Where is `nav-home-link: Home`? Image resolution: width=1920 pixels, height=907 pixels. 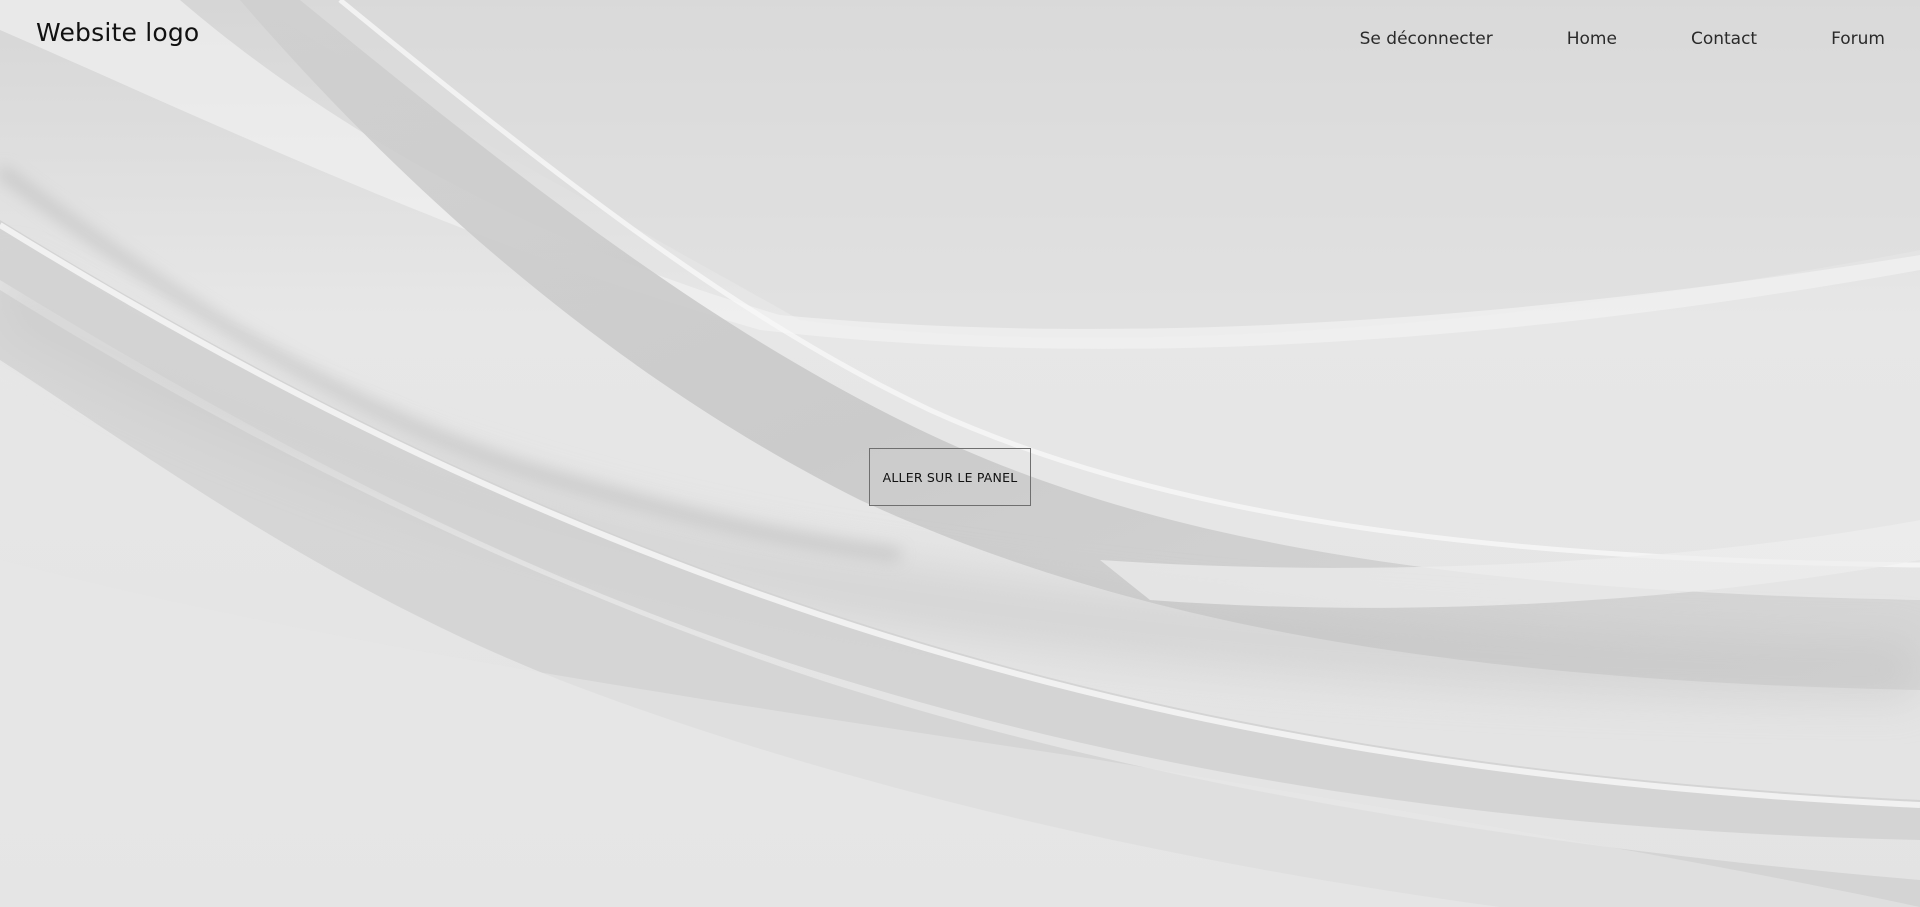 nav-home-link: Home is located at coordinates (1592, 39).